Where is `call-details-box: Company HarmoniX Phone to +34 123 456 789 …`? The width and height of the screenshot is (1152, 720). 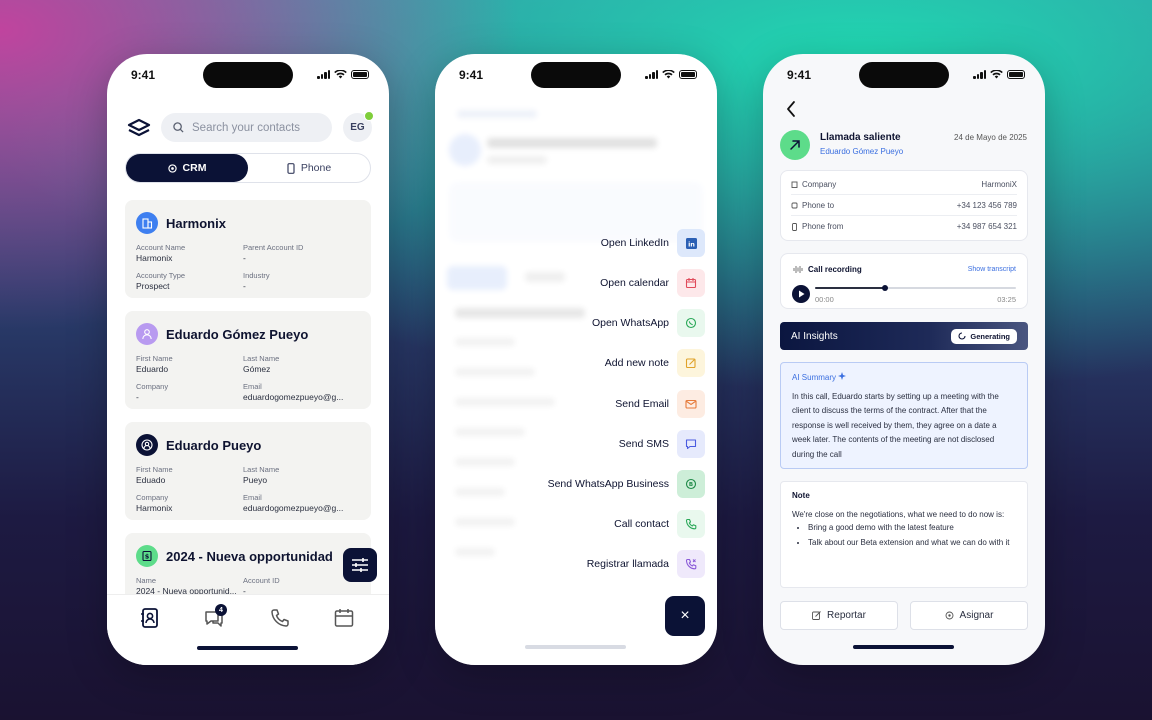
call-details-box: Company HarmoniX Phone to +34 123 456 789 … is located at coordinates (904, 205).